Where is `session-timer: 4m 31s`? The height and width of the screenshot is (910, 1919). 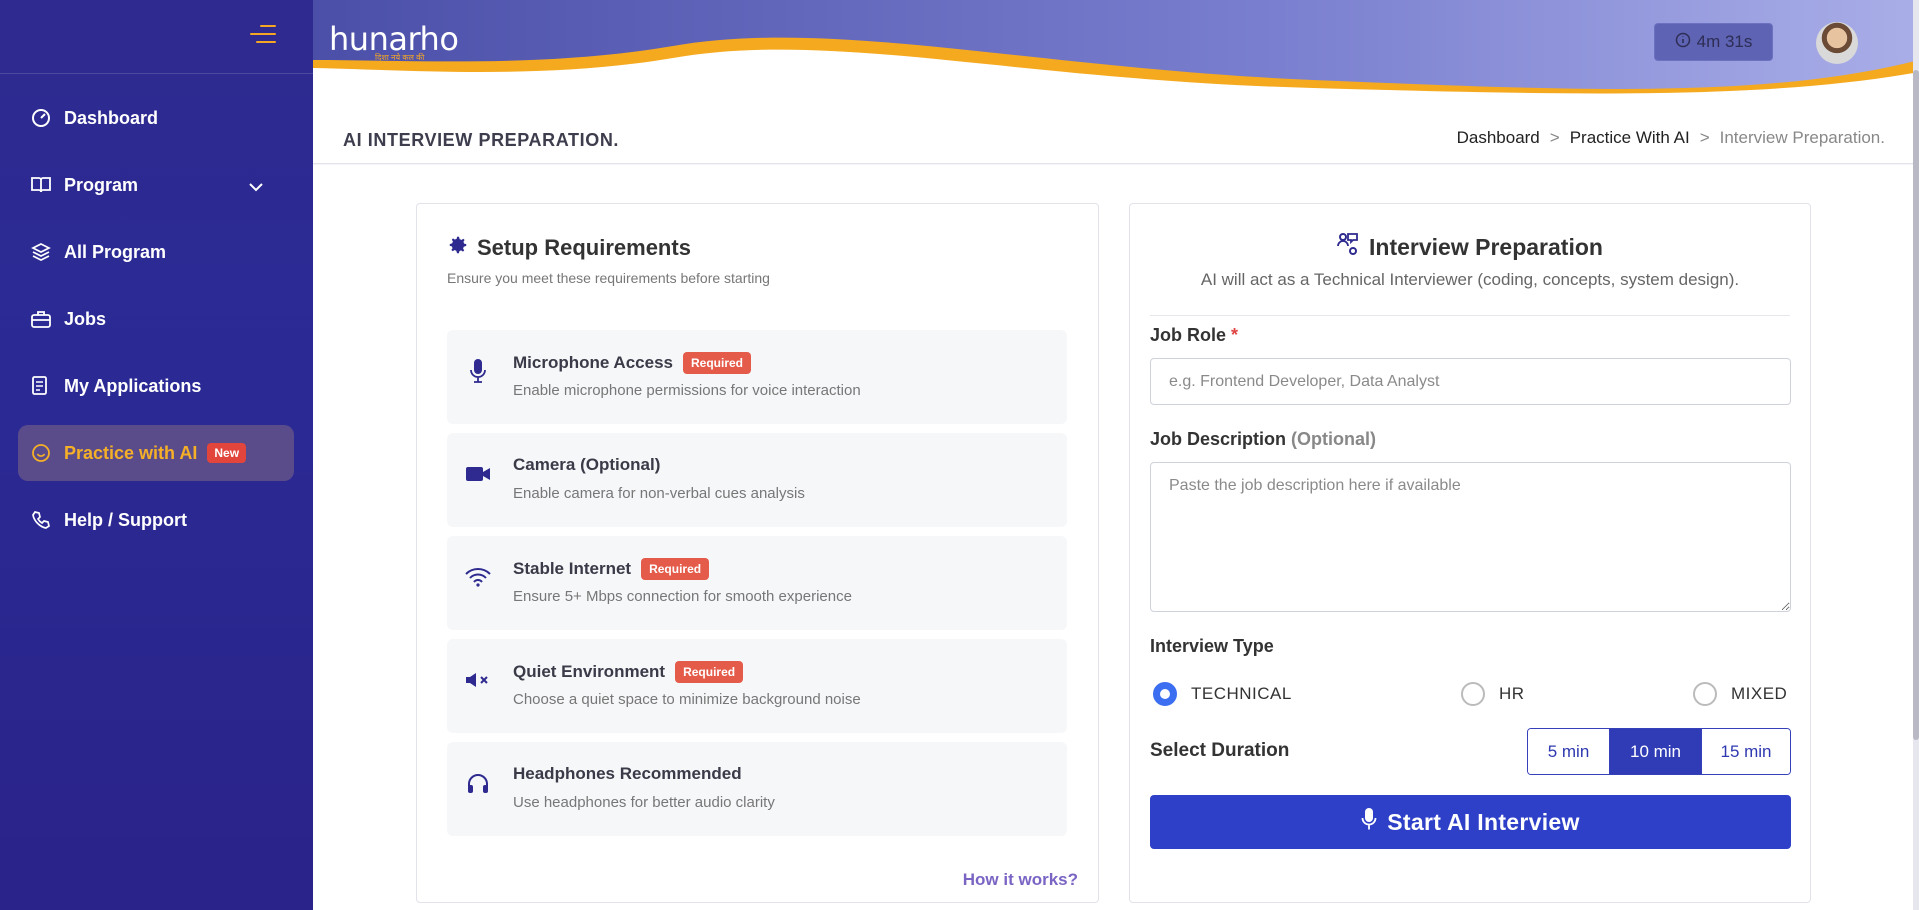
session-timer: 4m 31s is located at coordinates (1713, 42).